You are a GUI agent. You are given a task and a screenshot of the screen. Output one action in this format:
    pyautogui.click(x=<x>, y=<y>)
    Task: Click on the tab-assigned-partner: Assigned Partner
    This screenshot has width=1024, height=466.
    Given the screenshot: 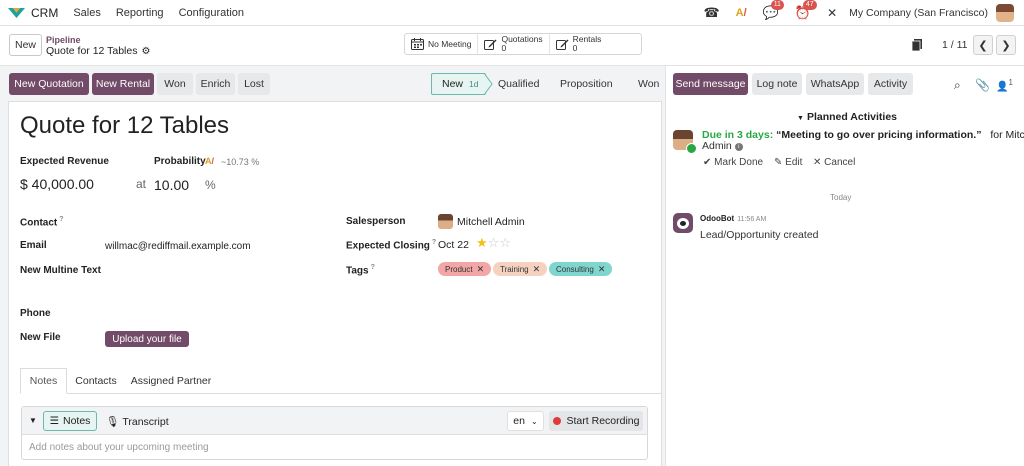 What is the action you would take?
    pyautogui.click(x=171, y=381)
    